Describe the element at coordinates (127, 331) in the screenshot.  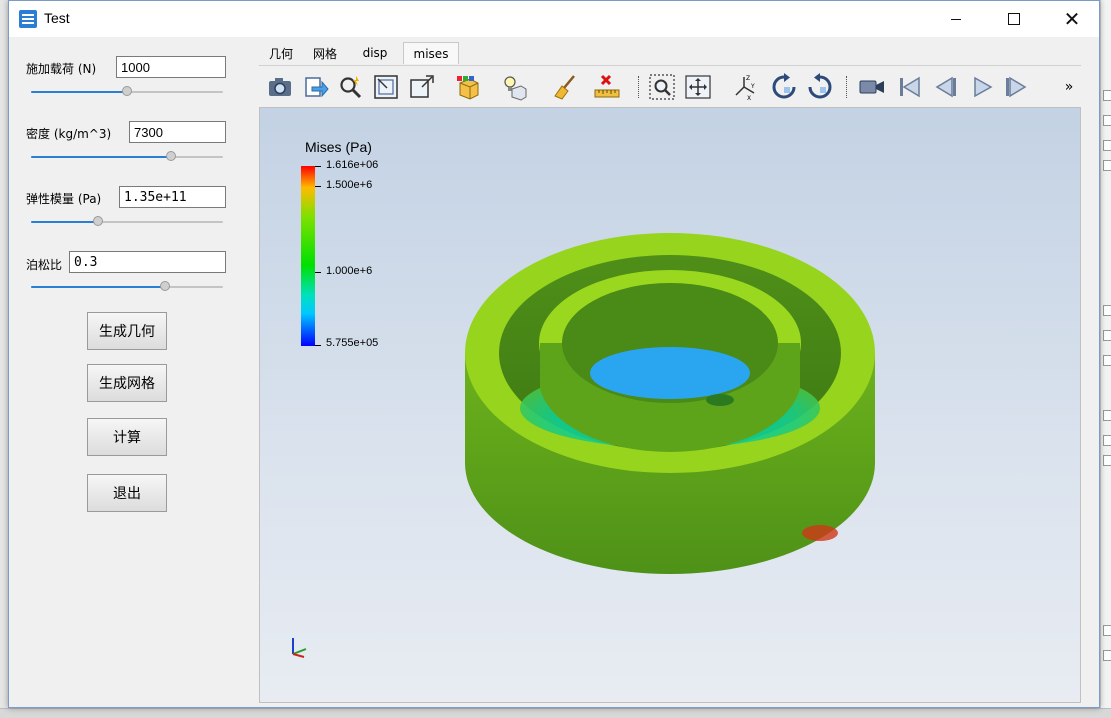
I see `generate-geometry-button: 生成几何` at that location.